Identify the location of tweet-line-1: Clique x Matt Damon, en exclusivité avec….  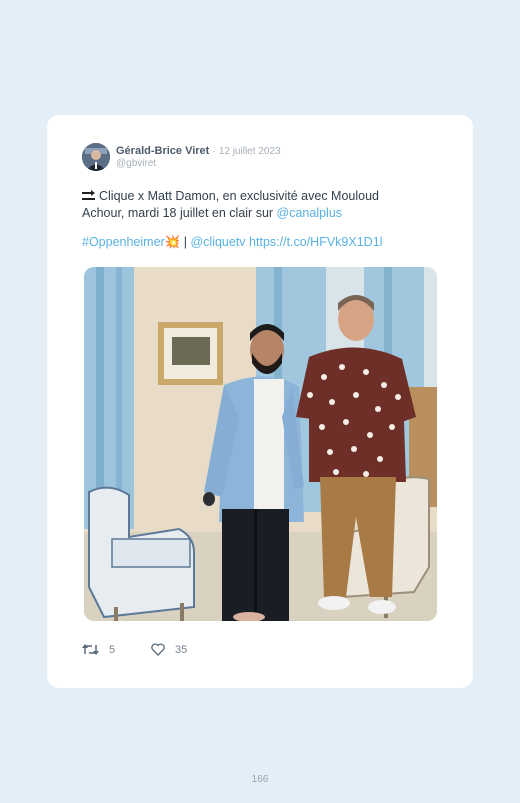
(247, 196).